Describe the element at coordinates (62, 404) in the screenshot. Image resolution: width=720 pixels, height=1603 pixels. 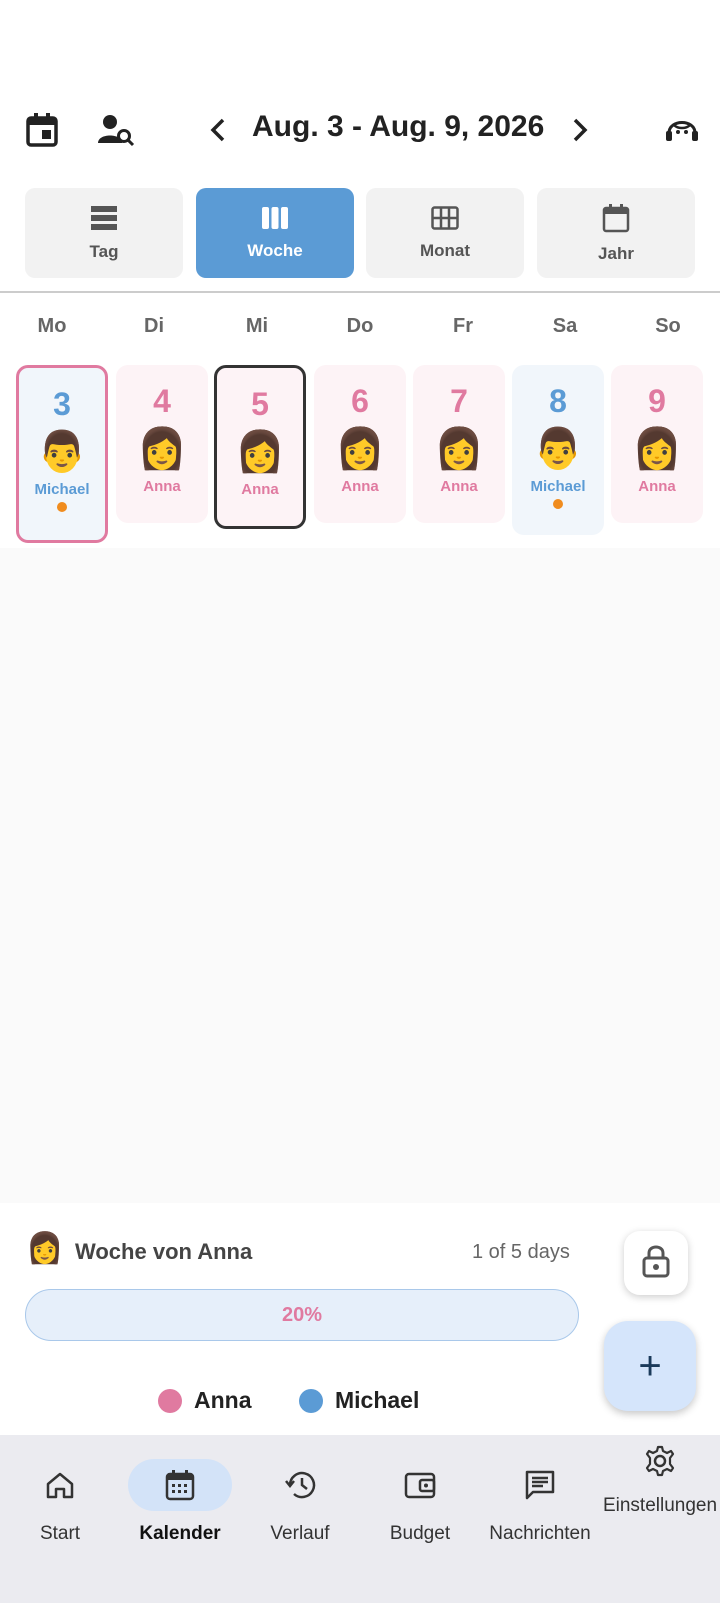
I see `day-number: 3` at that location.